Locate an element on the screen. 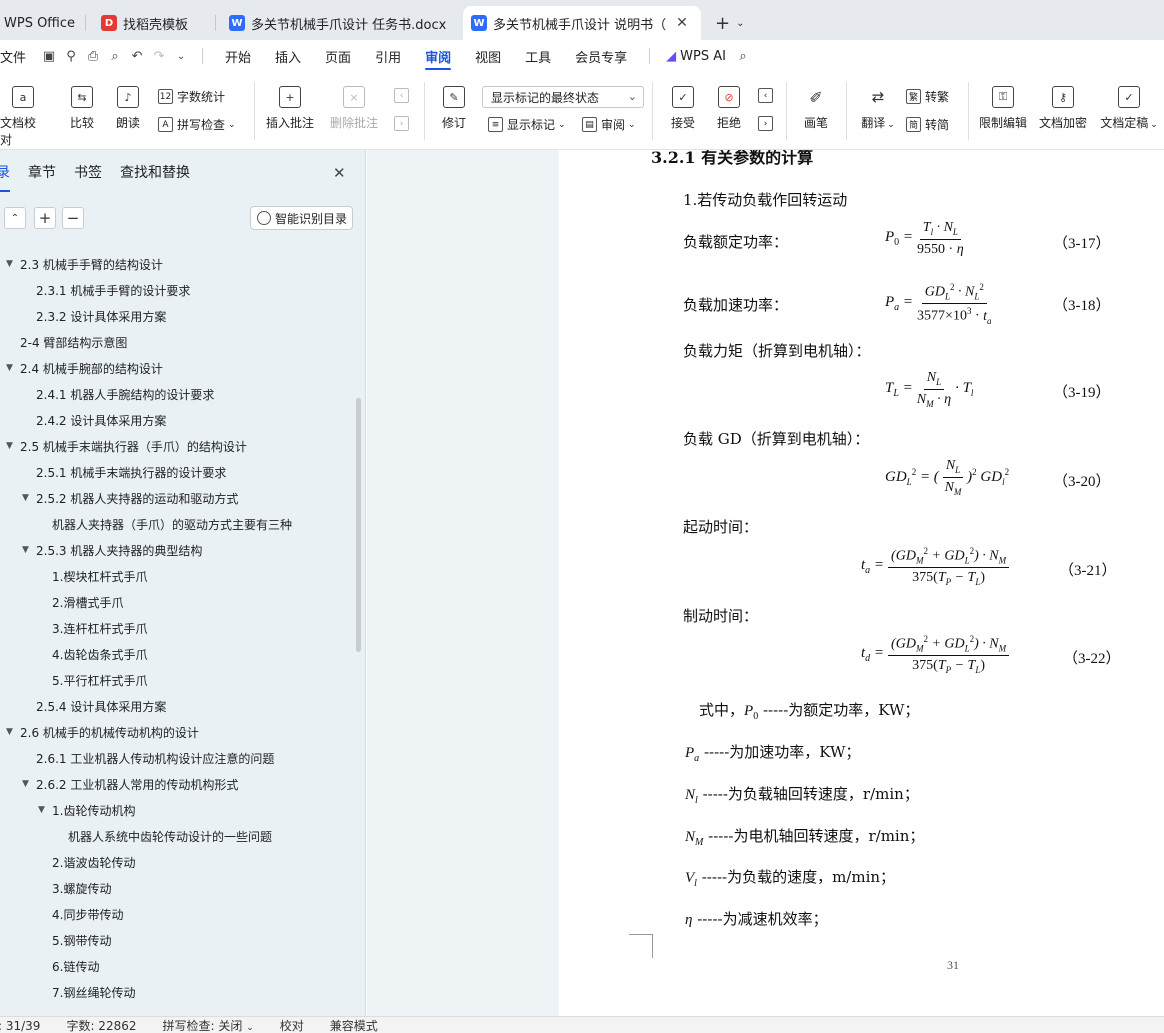  toc-item: 1.楔块杠杆式手爪 is located at coordinates (99, 576).